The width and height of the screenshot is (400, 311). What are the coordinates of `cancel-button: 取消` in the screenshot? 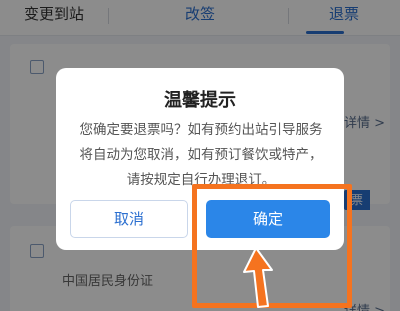 It's located at (129, 219).